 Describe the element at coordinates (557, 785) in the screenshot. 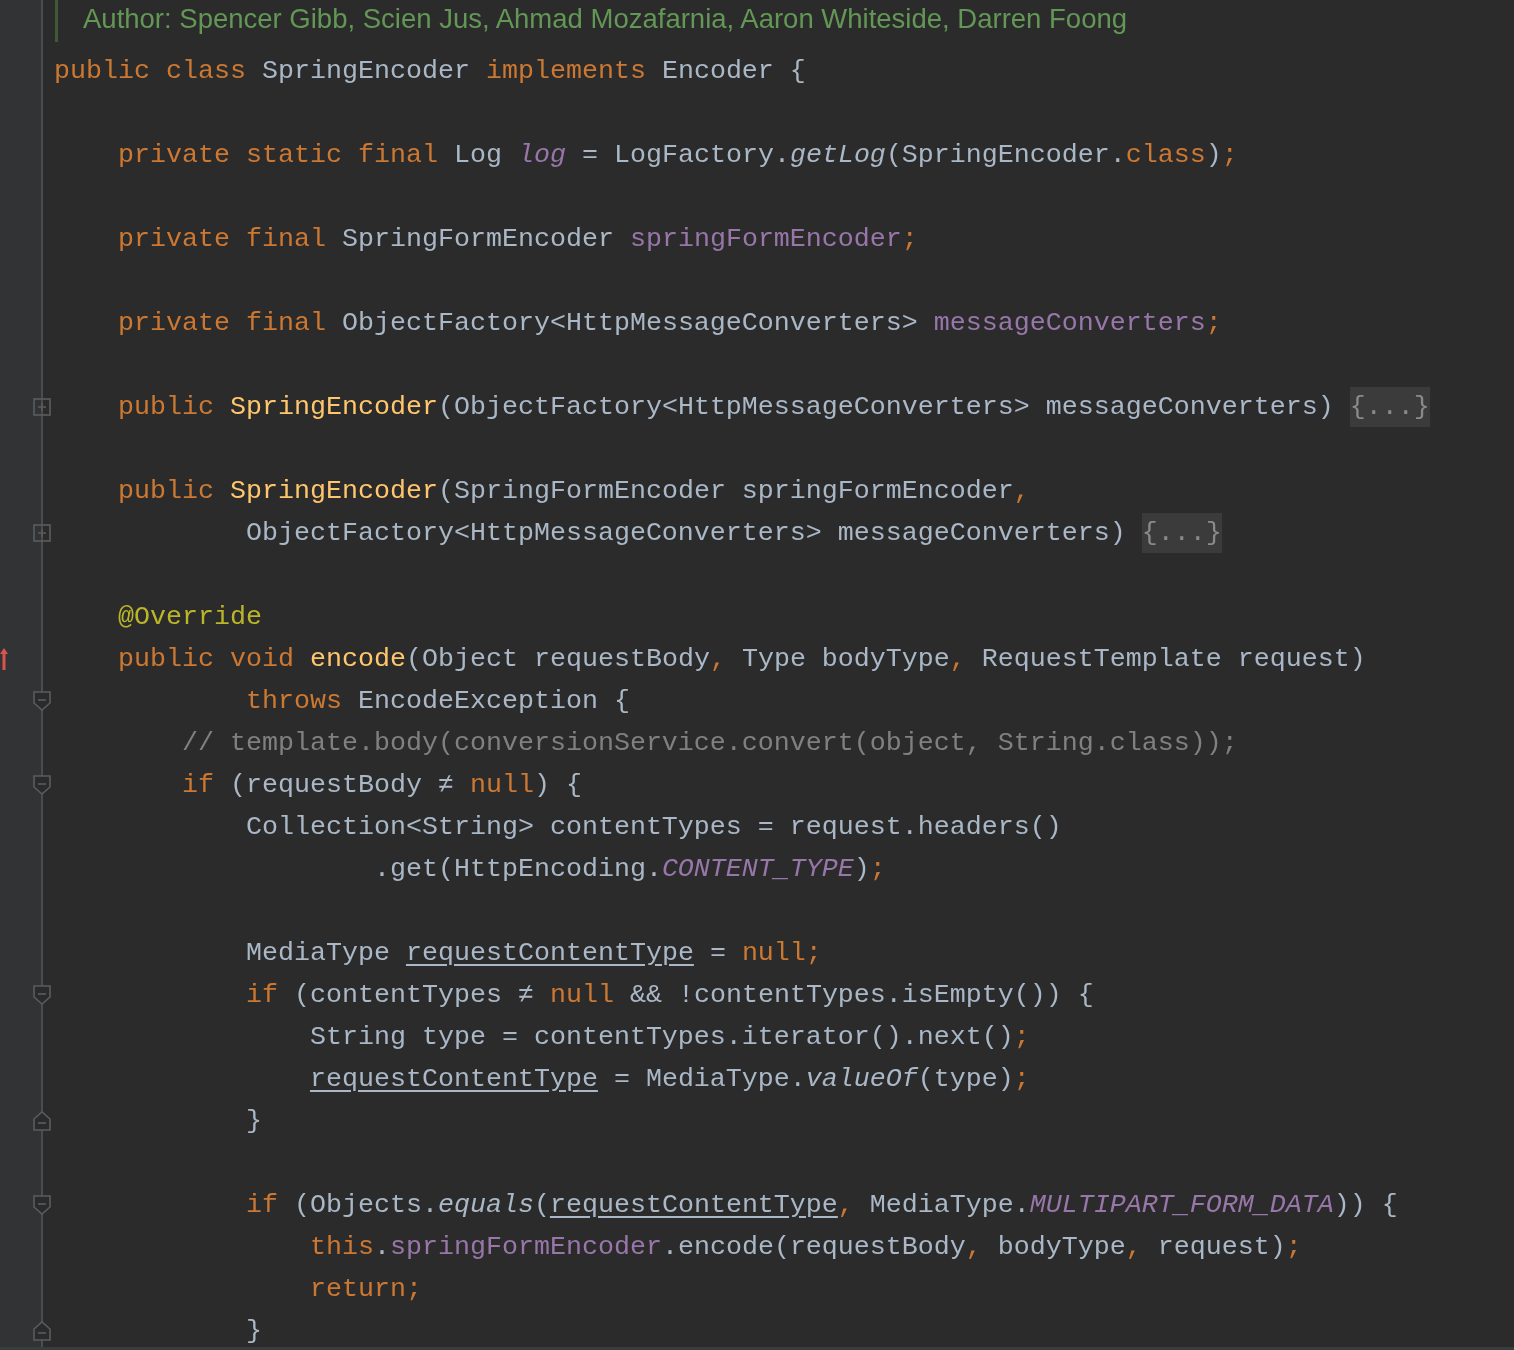

I see `code-text: ) {` at that location.